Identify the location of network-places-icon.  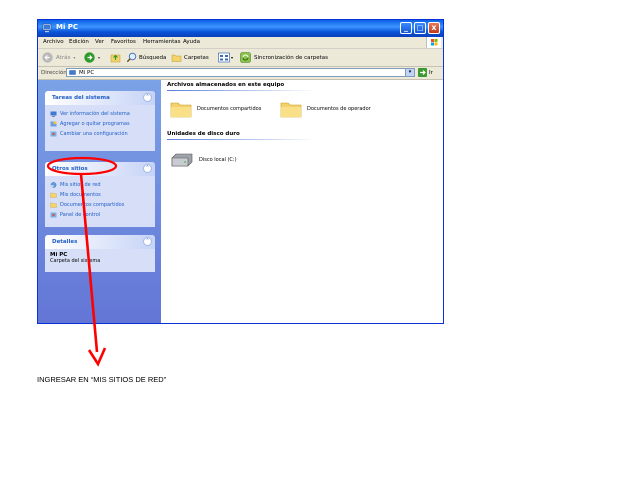
(53, 185).